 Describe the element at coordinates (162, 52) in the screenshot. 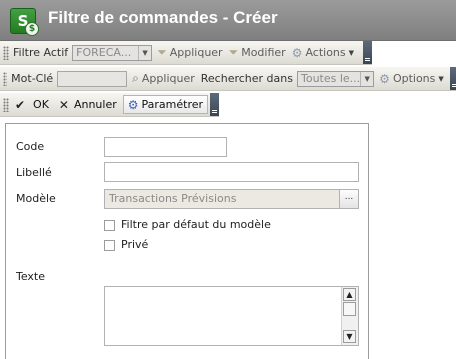

I see `filter-icon: ⏷` at that location.